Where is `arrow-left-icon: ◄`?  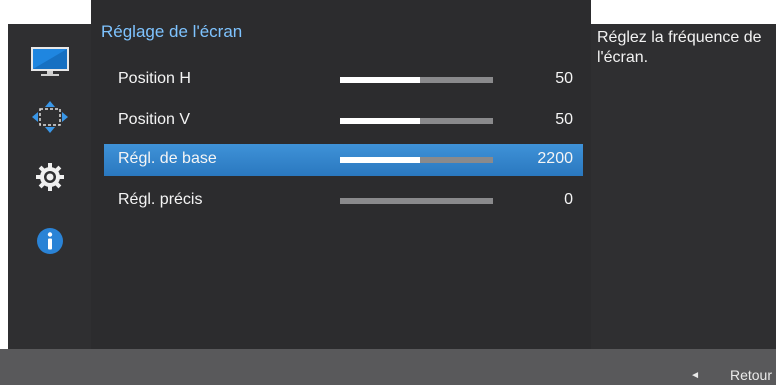
arrow-left-icon: ◄ is located at coordinates (695, 375).